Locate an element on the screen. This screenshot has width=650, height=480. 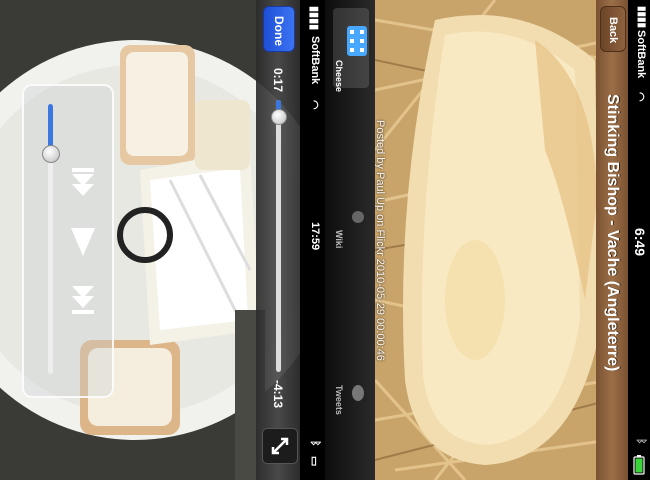
clock-label: 6:49 is located at coordinates (640, 242).